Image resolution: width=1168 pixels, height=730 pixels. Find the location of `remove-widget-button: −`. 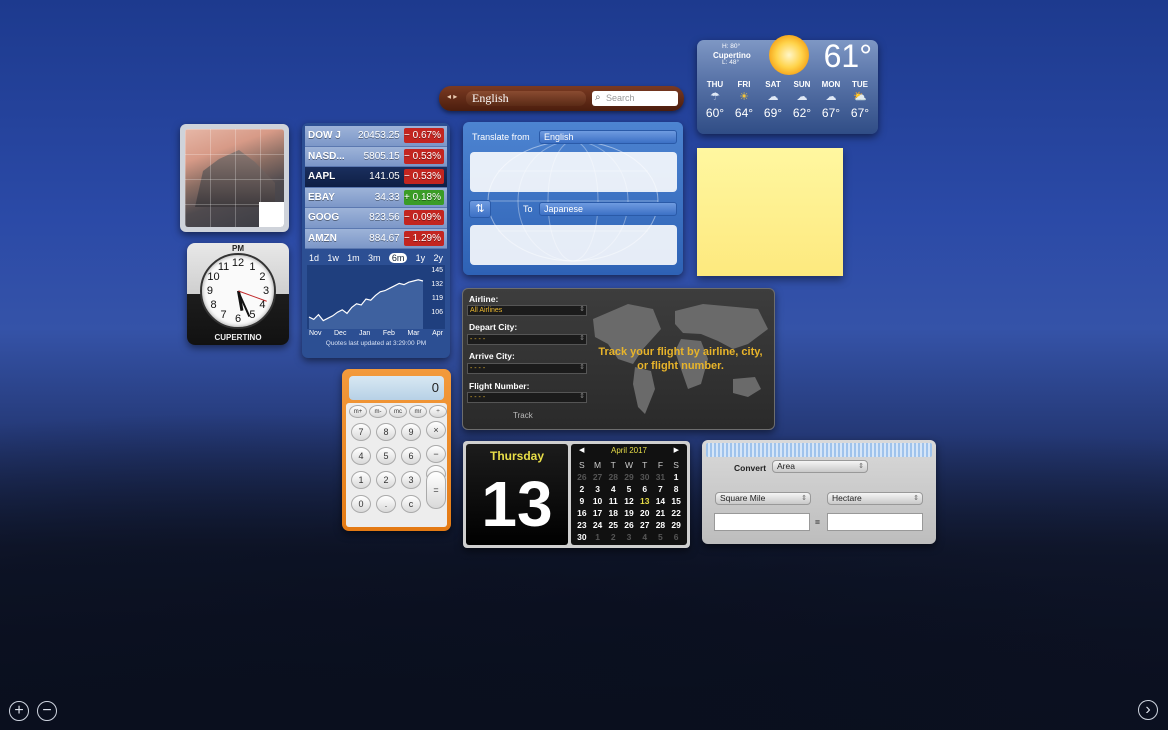

remove-widget-button: − is located at coordinates (47, 711).